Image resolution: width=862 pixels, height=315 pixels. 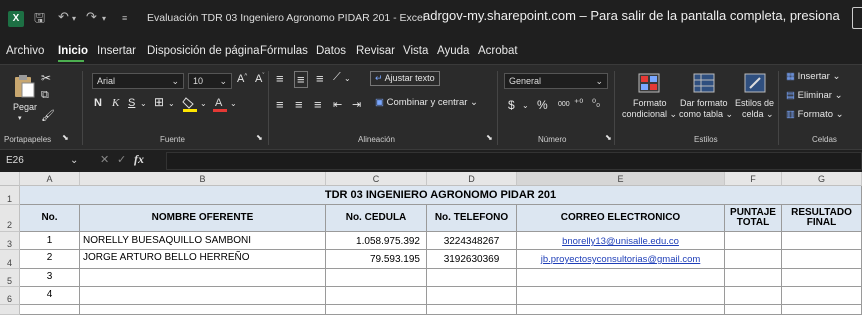 What do you see at coordinates (116, 51) in the screenshot?
I see `tab-insertar: Insertar` at bounding box center [116, 51].